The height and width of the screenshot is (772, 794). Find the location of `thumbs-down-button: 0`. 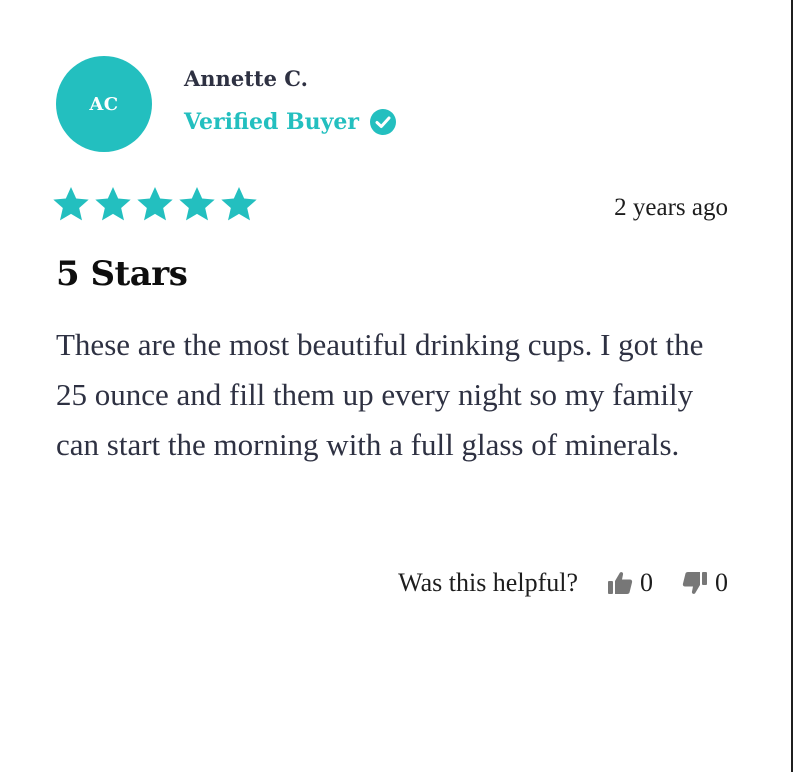

thumbs-down-button: 0 is located at coordinates (704, 583).